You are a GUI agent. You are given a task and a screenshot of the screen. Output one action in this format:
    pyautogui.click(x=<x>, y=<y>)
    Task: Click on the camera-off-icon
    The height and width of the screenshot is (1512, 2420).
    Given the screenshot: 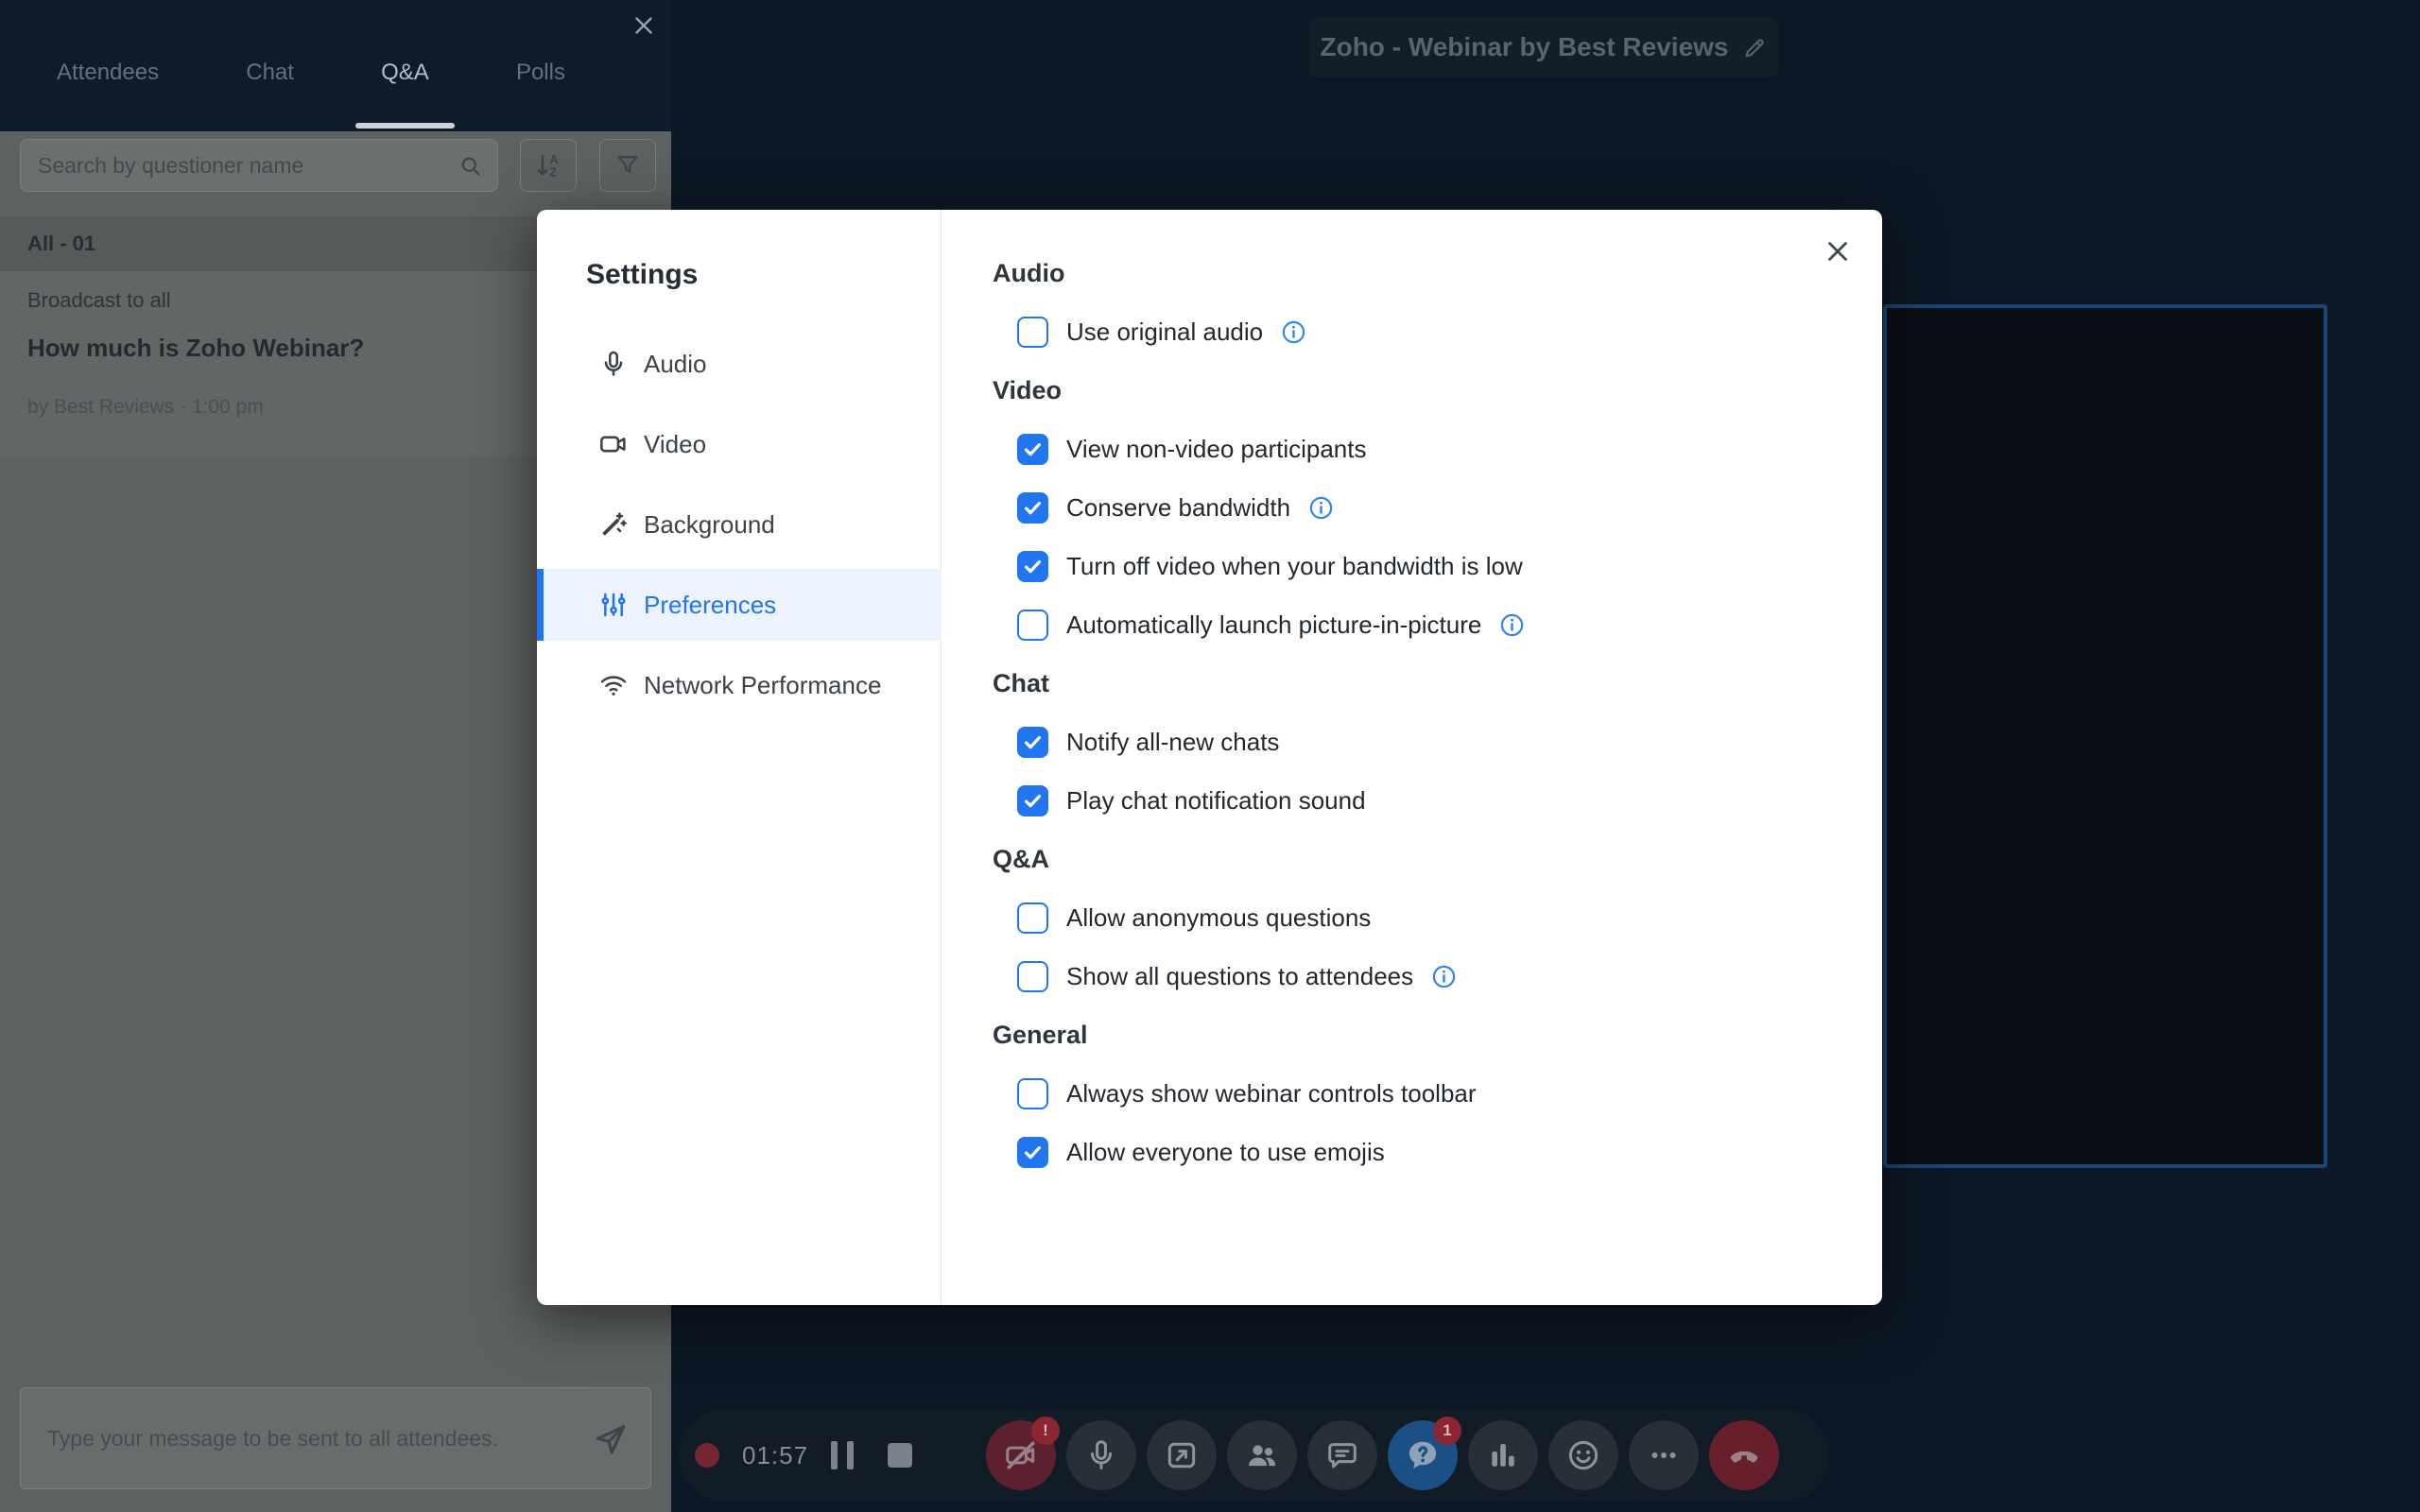 What is the action you would take?
    pyautogui.click(x=1021, y=1455)
    